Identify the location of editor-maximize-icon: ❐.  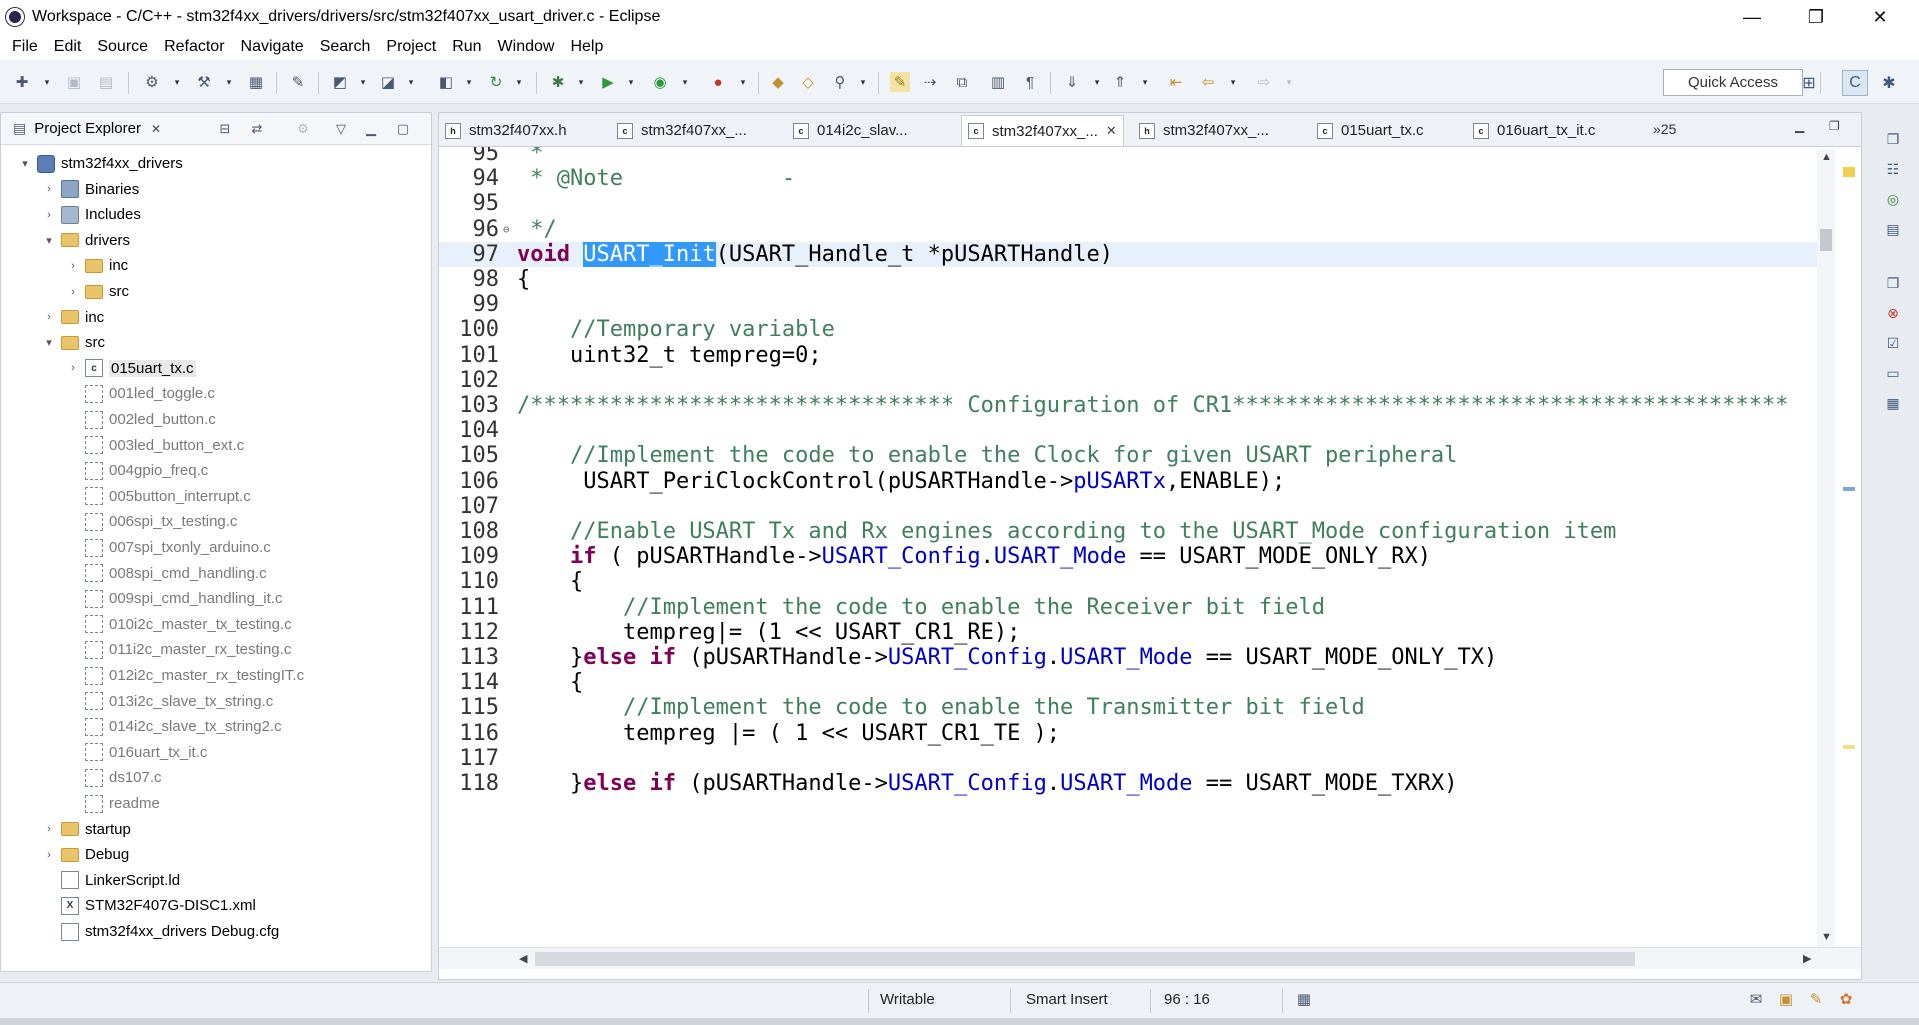
(1834, 126).